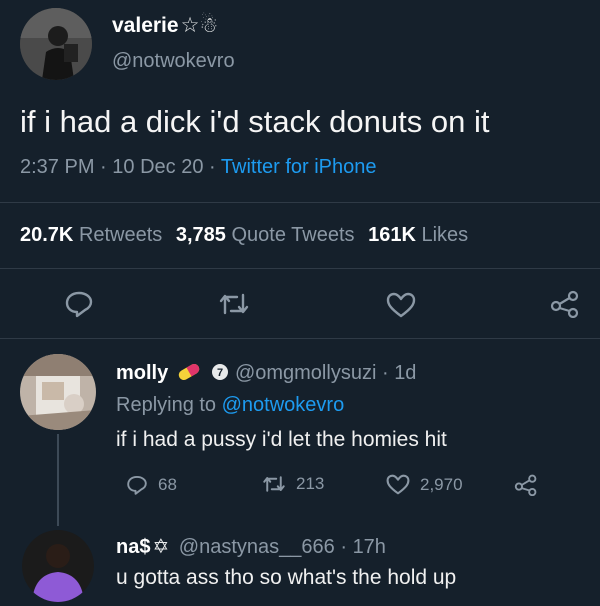 The width and height of the screenshot is (600, 606). I want to click on reply-age: 17h, so click(369, 547).